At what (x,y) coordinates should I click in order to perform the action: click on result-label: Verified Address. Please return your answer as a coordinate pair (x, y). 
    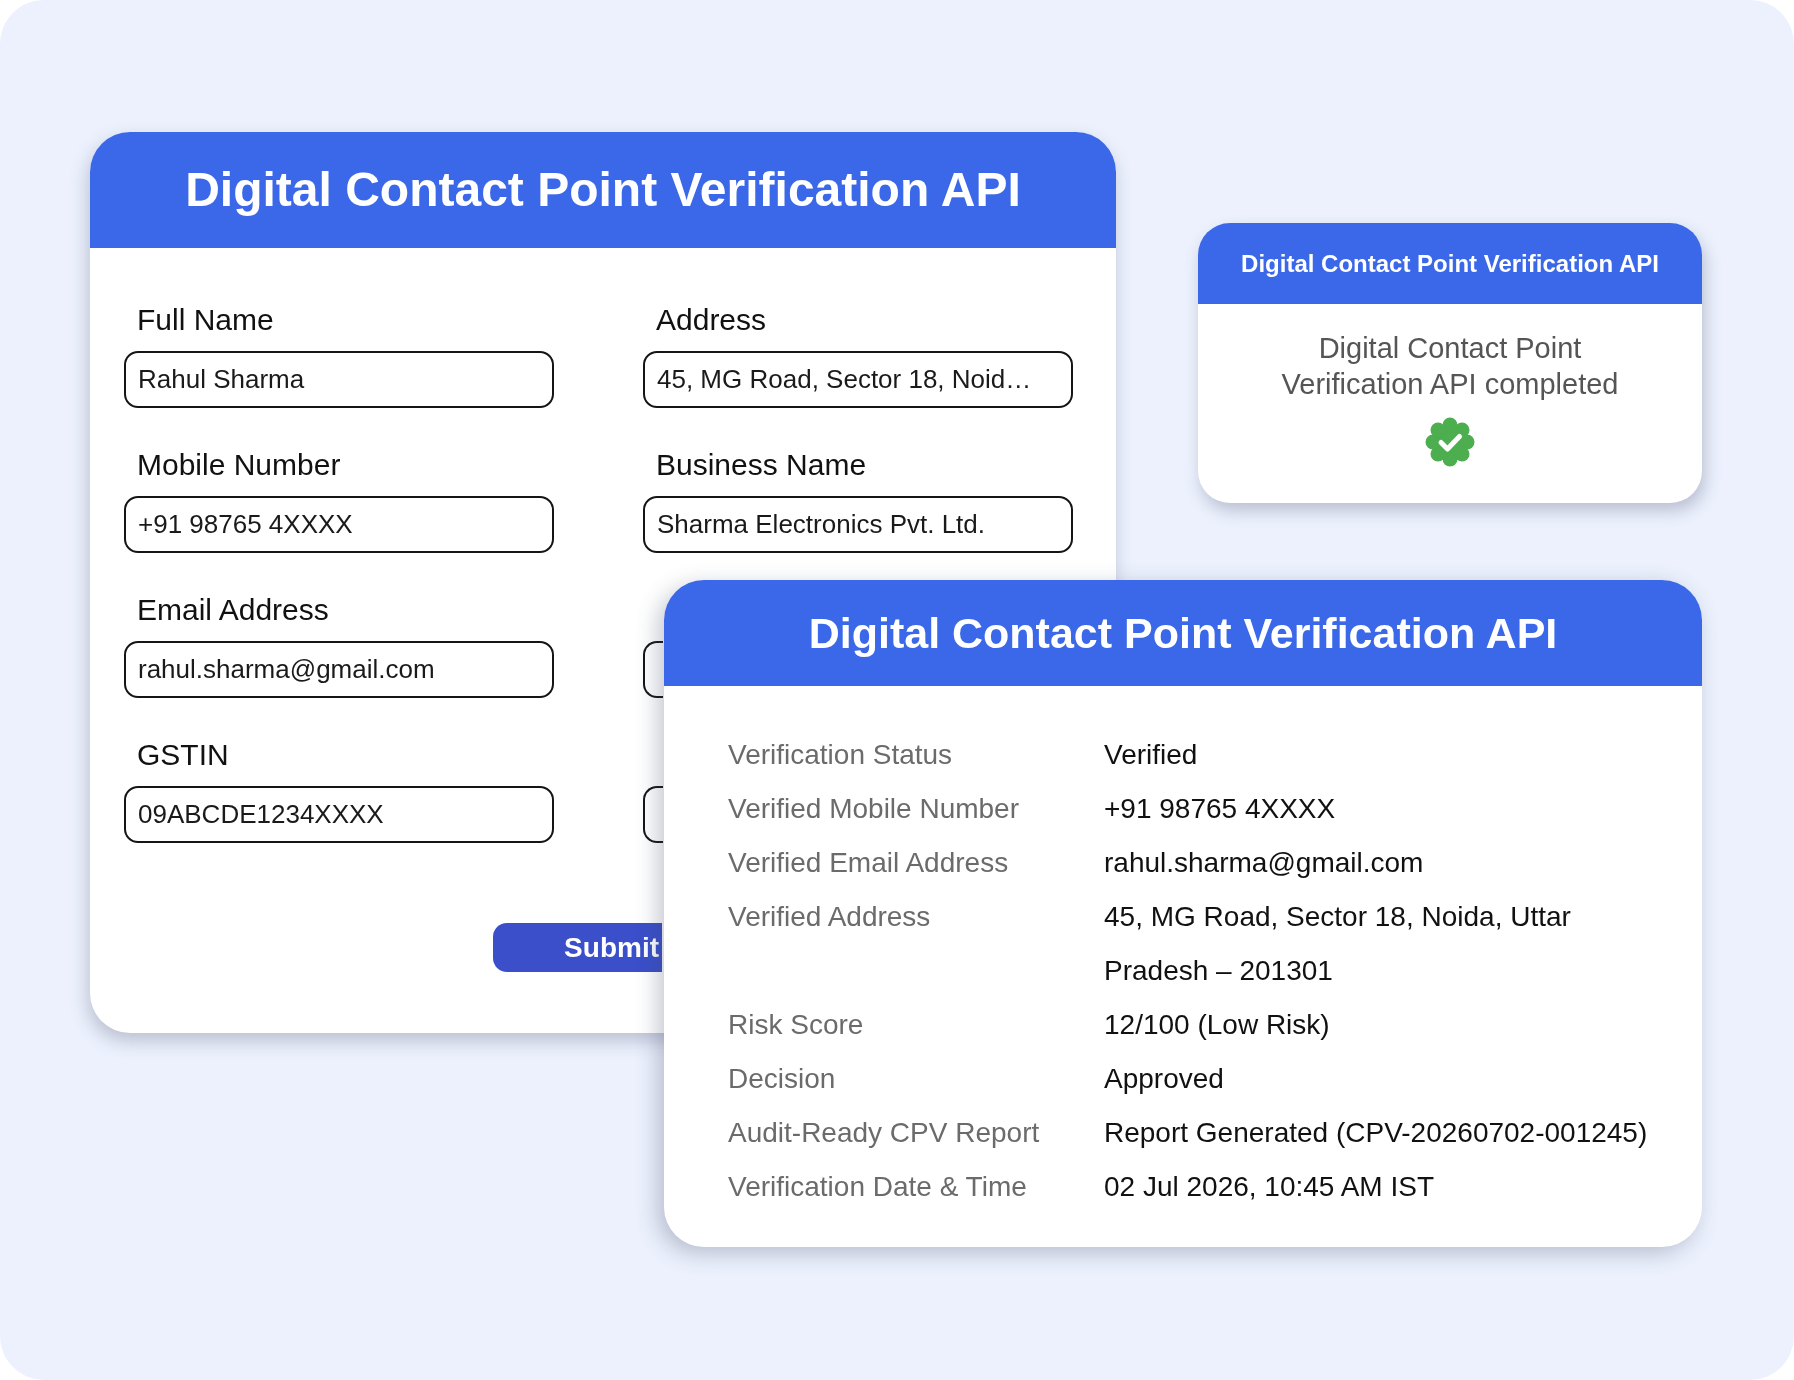
    Looking at the image, I should click on (830, 917).